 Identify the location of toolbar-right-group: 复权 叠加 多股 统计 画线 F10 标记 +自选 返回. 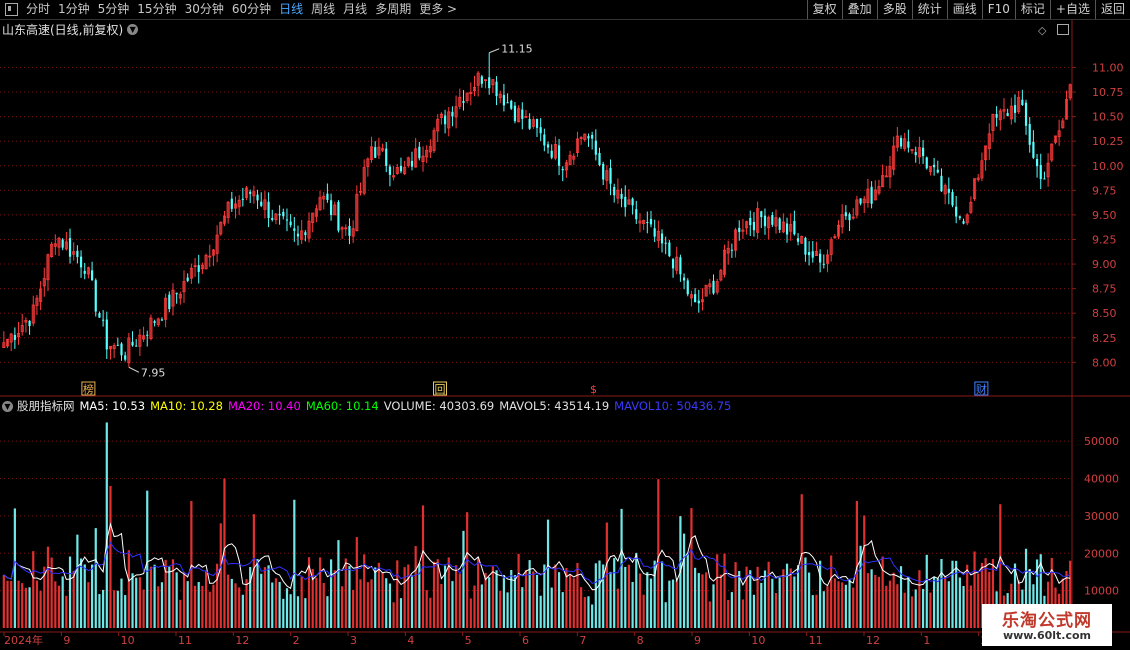
(968, 9).